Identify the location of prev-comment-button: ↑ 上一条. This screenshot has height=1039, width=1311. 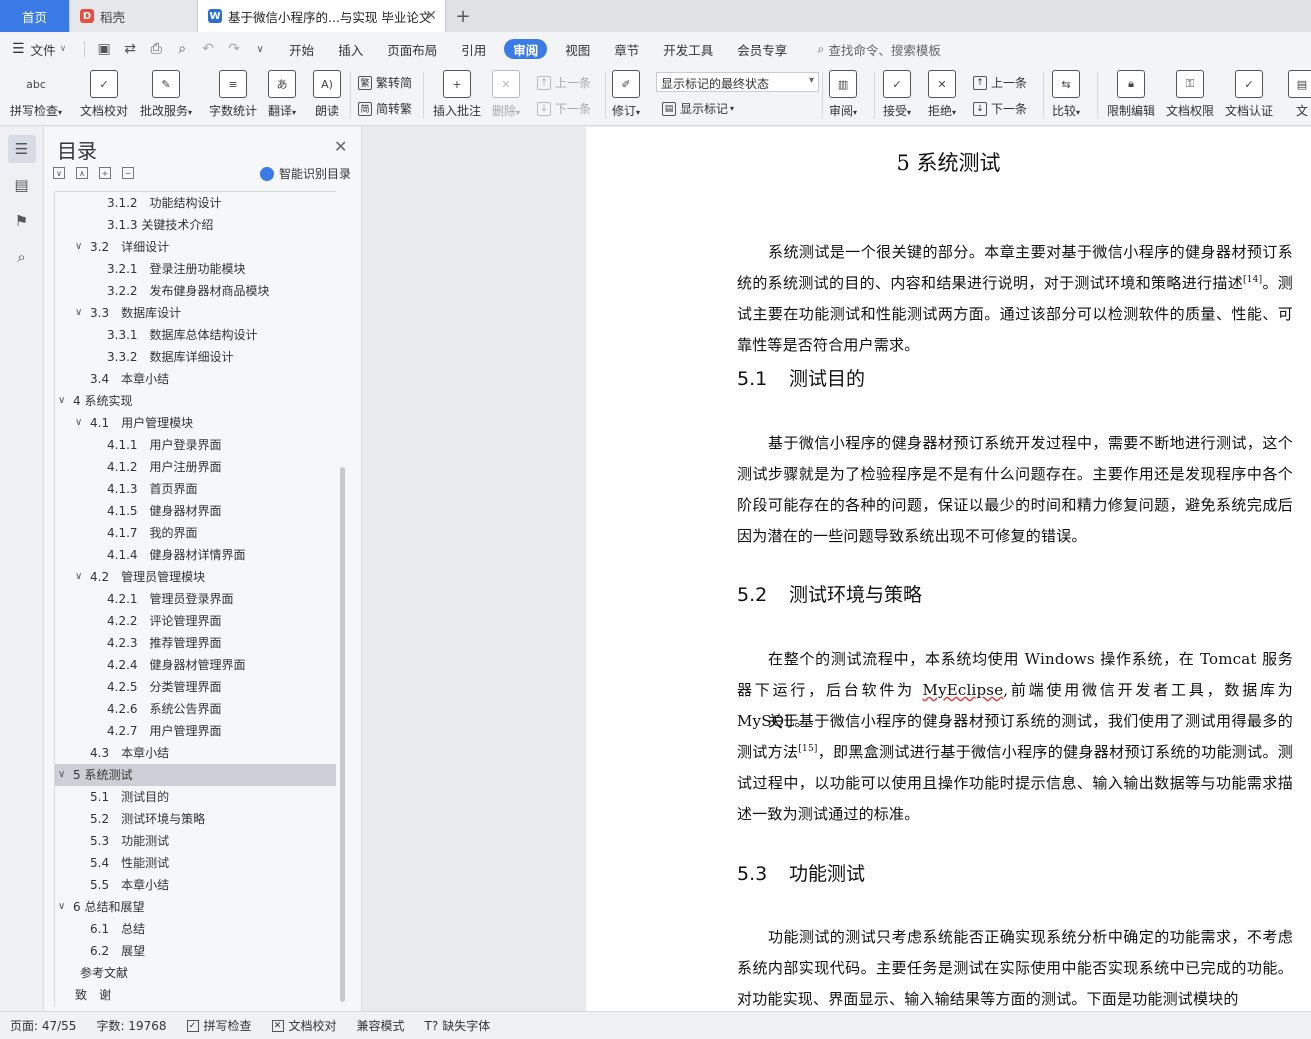
(564, 82).